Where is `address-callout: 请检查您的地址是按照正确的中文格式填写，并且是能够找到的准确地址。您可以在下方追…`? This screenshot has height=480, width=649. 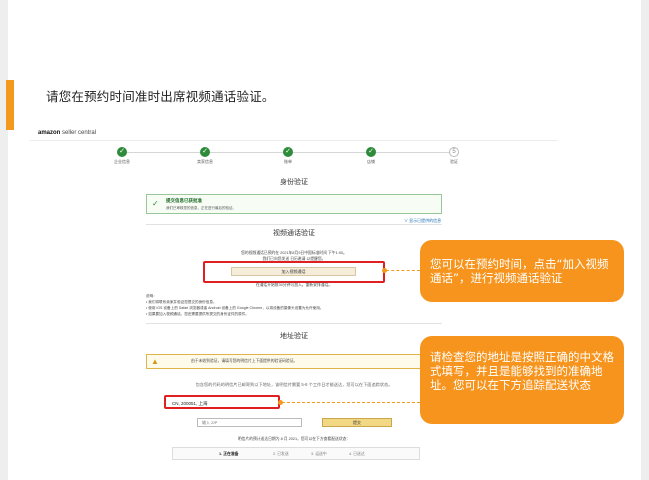 address-callout: 请检查您的地址是按照正确的中文格式填写，并且是能够找到的准确地址。您可以在下方追… is located at coordinates (522, 380).